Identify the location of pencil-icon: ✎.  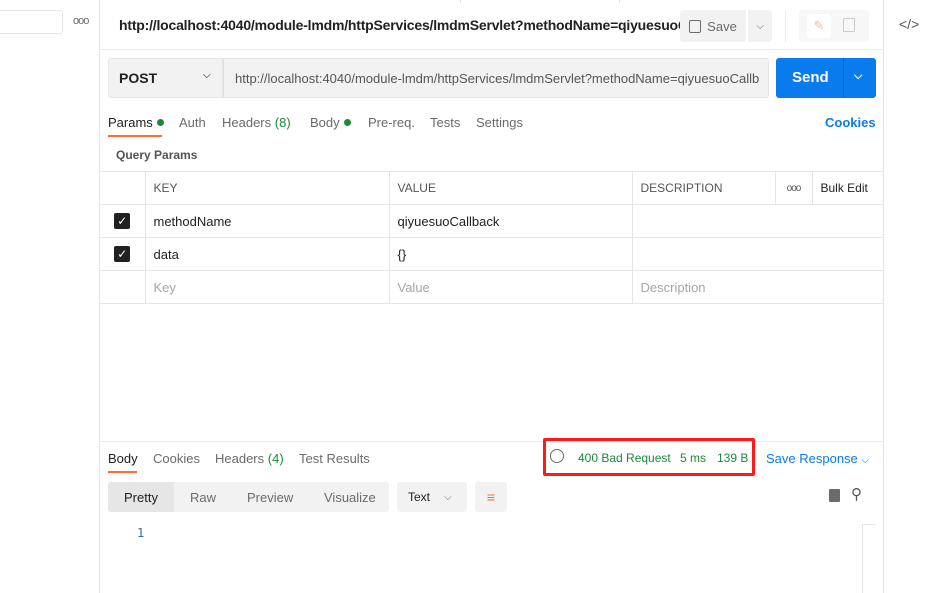
(819, 26).